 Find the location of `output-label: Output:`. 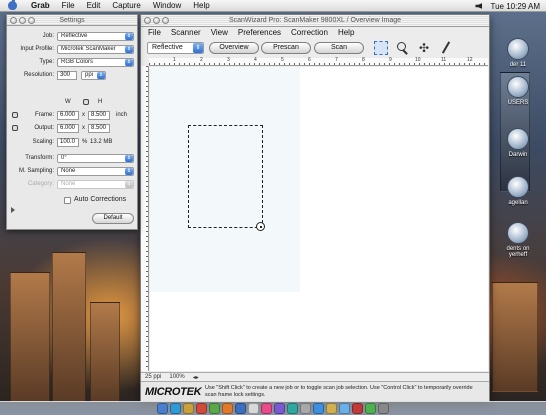

output-label: Output: is located at coordinates (44, 128).